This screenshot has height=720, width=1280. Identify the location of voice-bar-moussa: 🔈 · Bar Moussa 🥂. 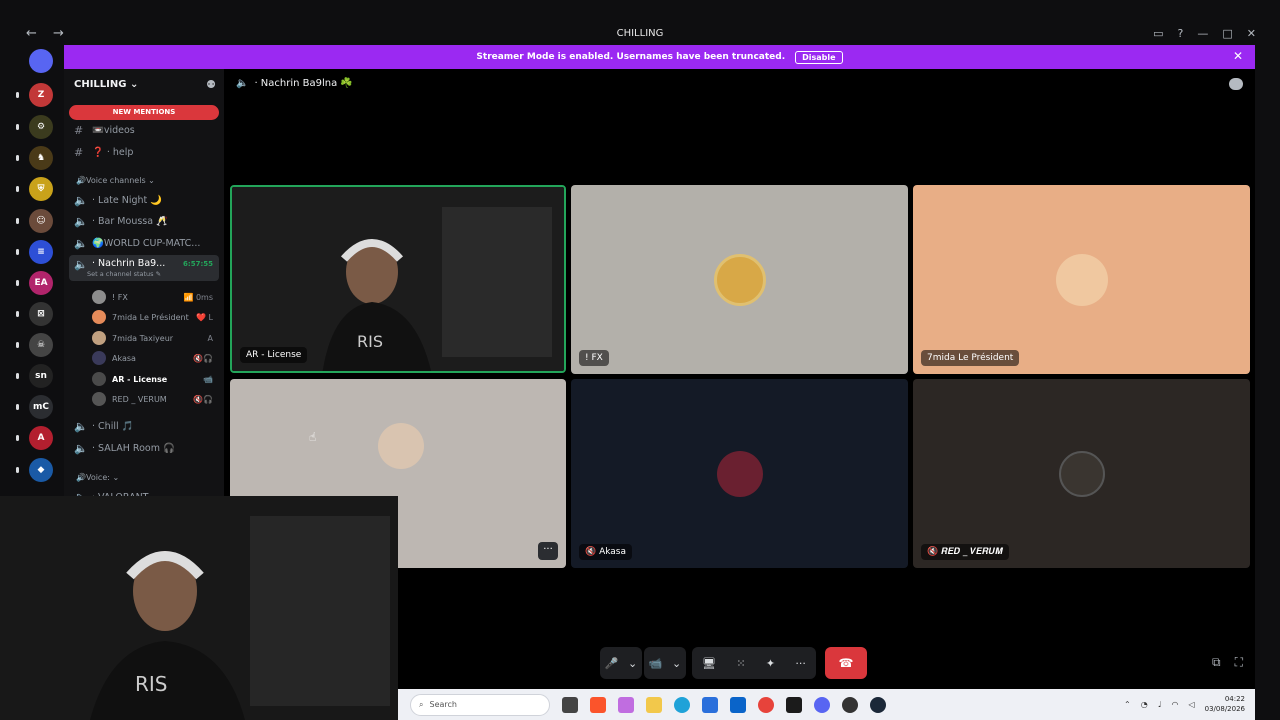
(146, 221).